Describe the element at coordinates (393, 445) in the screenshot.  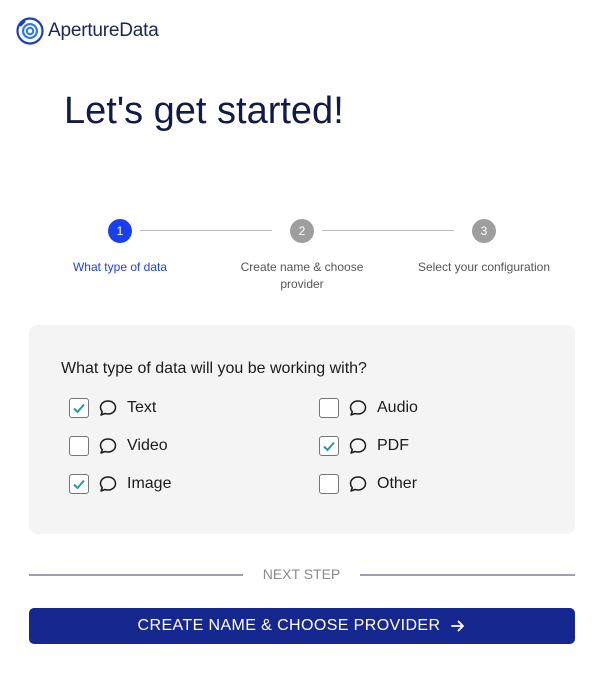
I see `option-label: PDF` at that location.